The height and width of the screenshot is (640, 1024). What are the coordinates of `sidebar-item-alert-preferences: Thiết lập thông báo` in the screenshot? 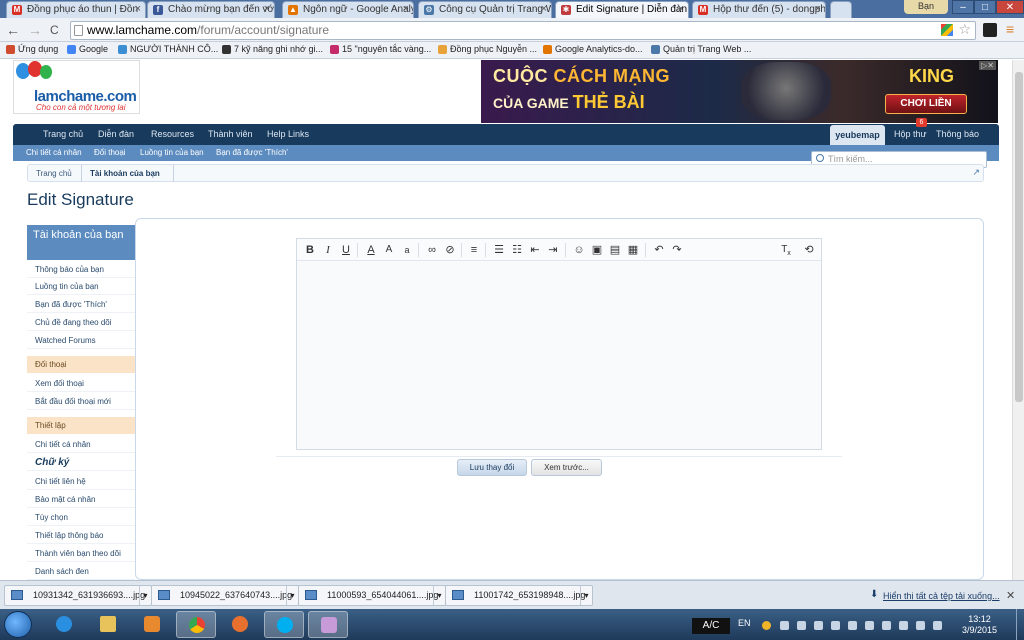 It's located at (81, 535).